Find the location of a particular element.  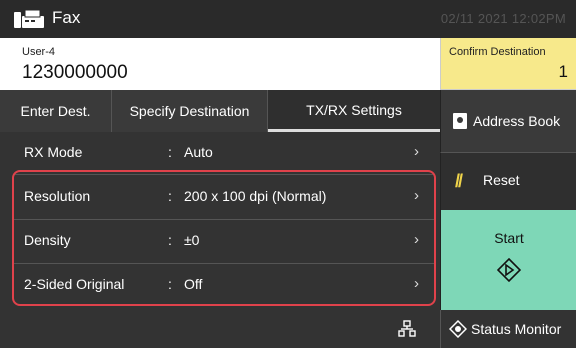

setting-value: Auto is located at coordinates (198, 152).